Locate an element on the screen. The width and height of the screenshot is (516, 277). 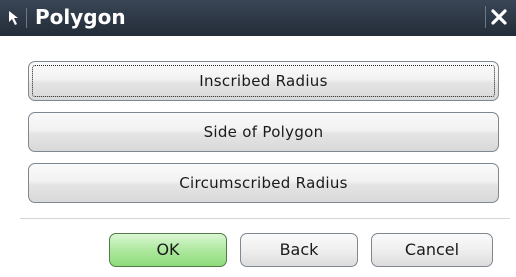
title-bar: Polygon is located at coordinates (258, 18).